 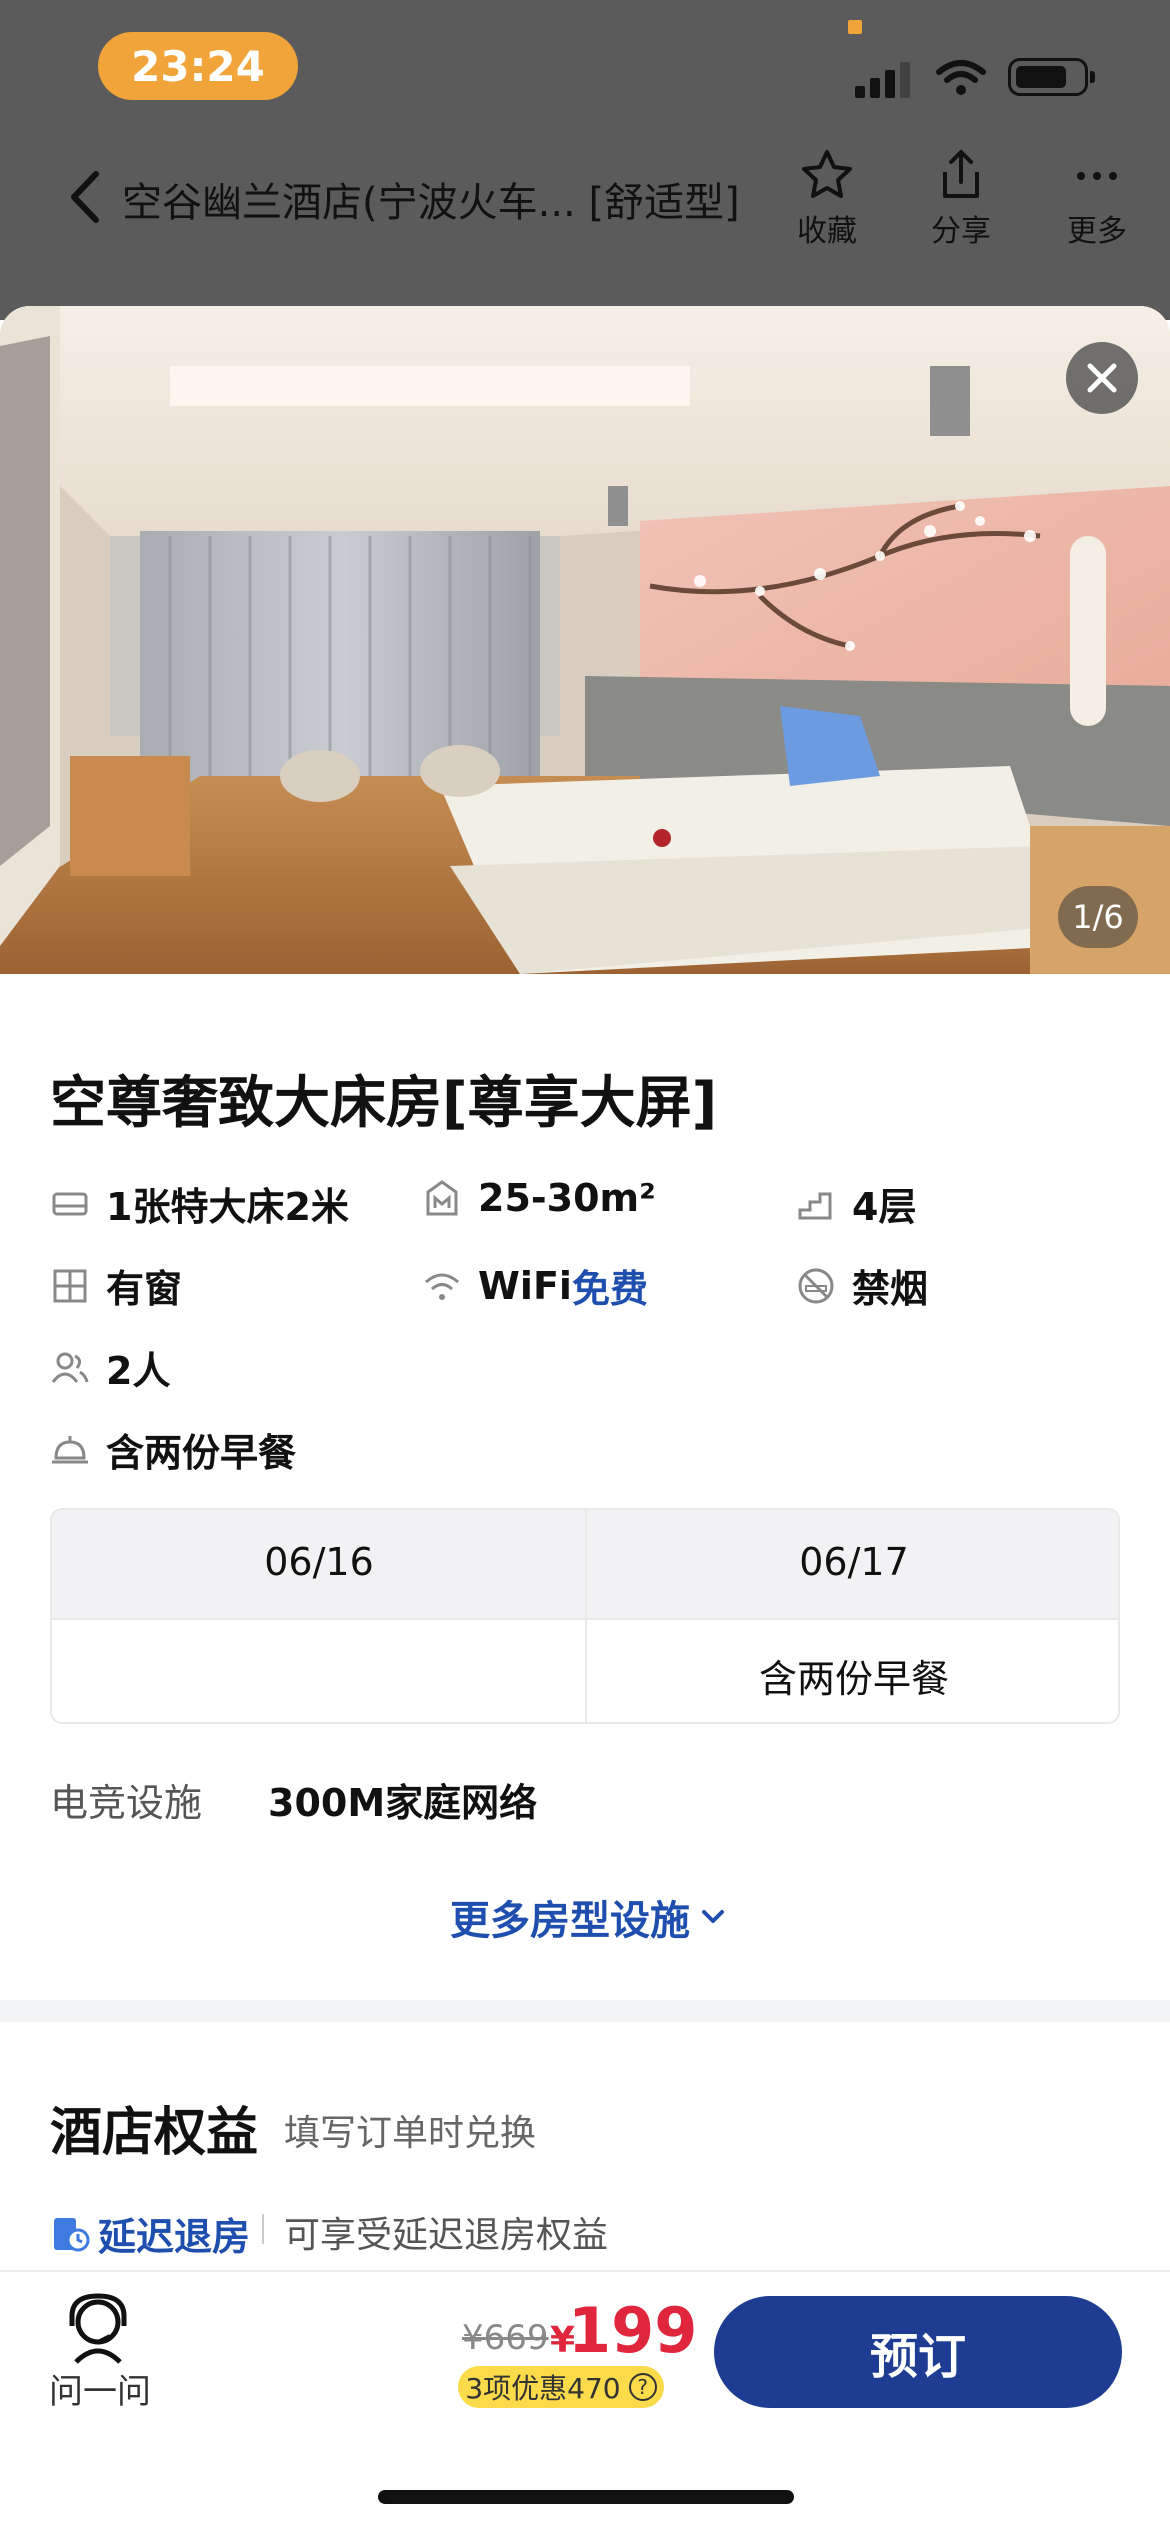 What do you see at coordinates (100, 2392) in the screenshot?
I see `ask-label: 问一问` at bounding box center [100, 2392].